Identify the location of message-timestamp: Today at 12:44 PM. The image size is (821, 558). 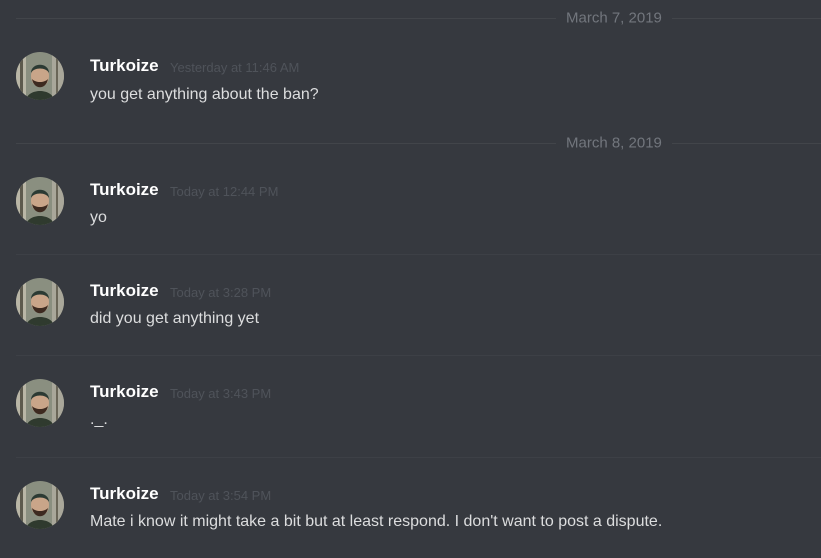
(224, 191).